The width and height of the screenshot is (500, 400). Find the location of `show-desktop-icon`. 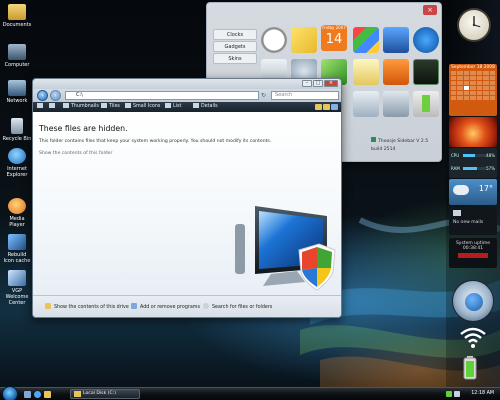

show-desktop-icon is located at coordinates (27, 394).